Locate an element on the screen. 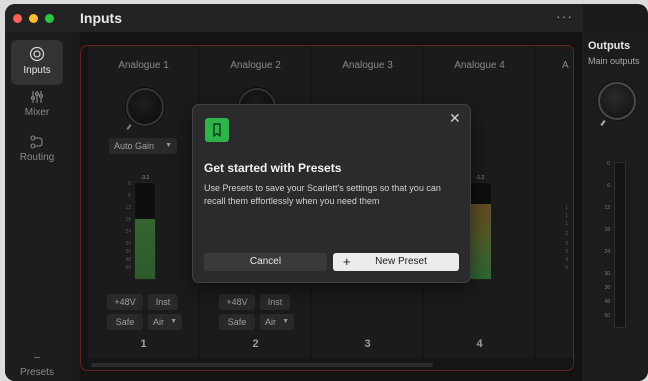 The width and height of the screenshot is (648, 381). scale-tick: 30 is located at coordinates (607, 274).